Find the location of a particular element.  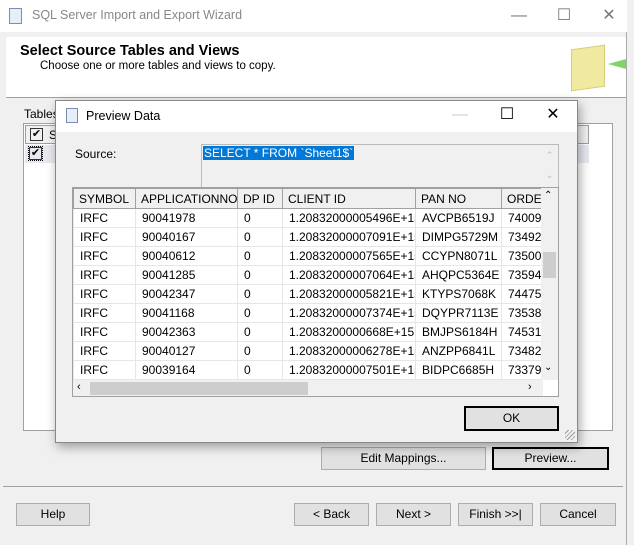

table-cell: 1.20832000007374E+15 is located at coordinates (349, 313).